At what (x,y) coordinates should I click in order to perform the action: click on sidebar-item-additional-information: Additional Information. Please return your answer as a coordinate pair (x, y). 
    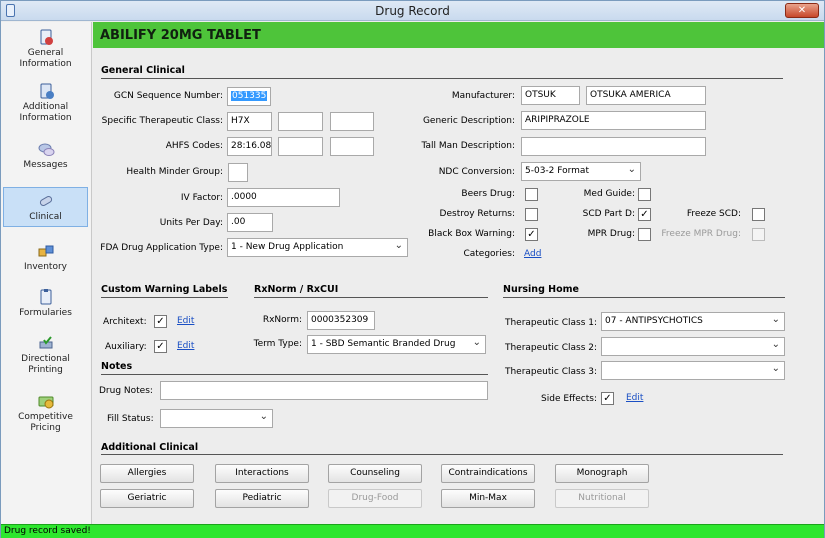
    Looking at the image, I should click on (45, 104).